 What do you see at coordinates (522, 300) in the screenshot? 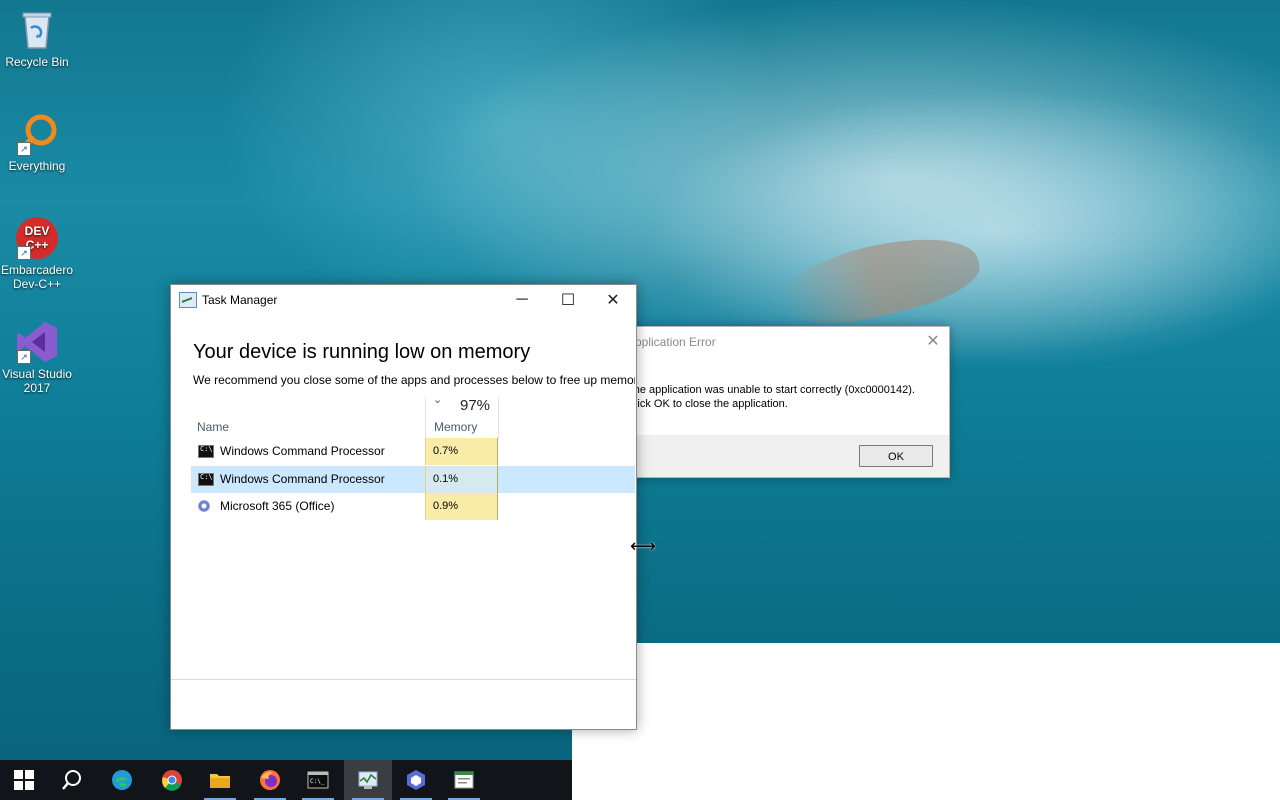
I see `minimize-button: ─` at bounding box center [522, 300].